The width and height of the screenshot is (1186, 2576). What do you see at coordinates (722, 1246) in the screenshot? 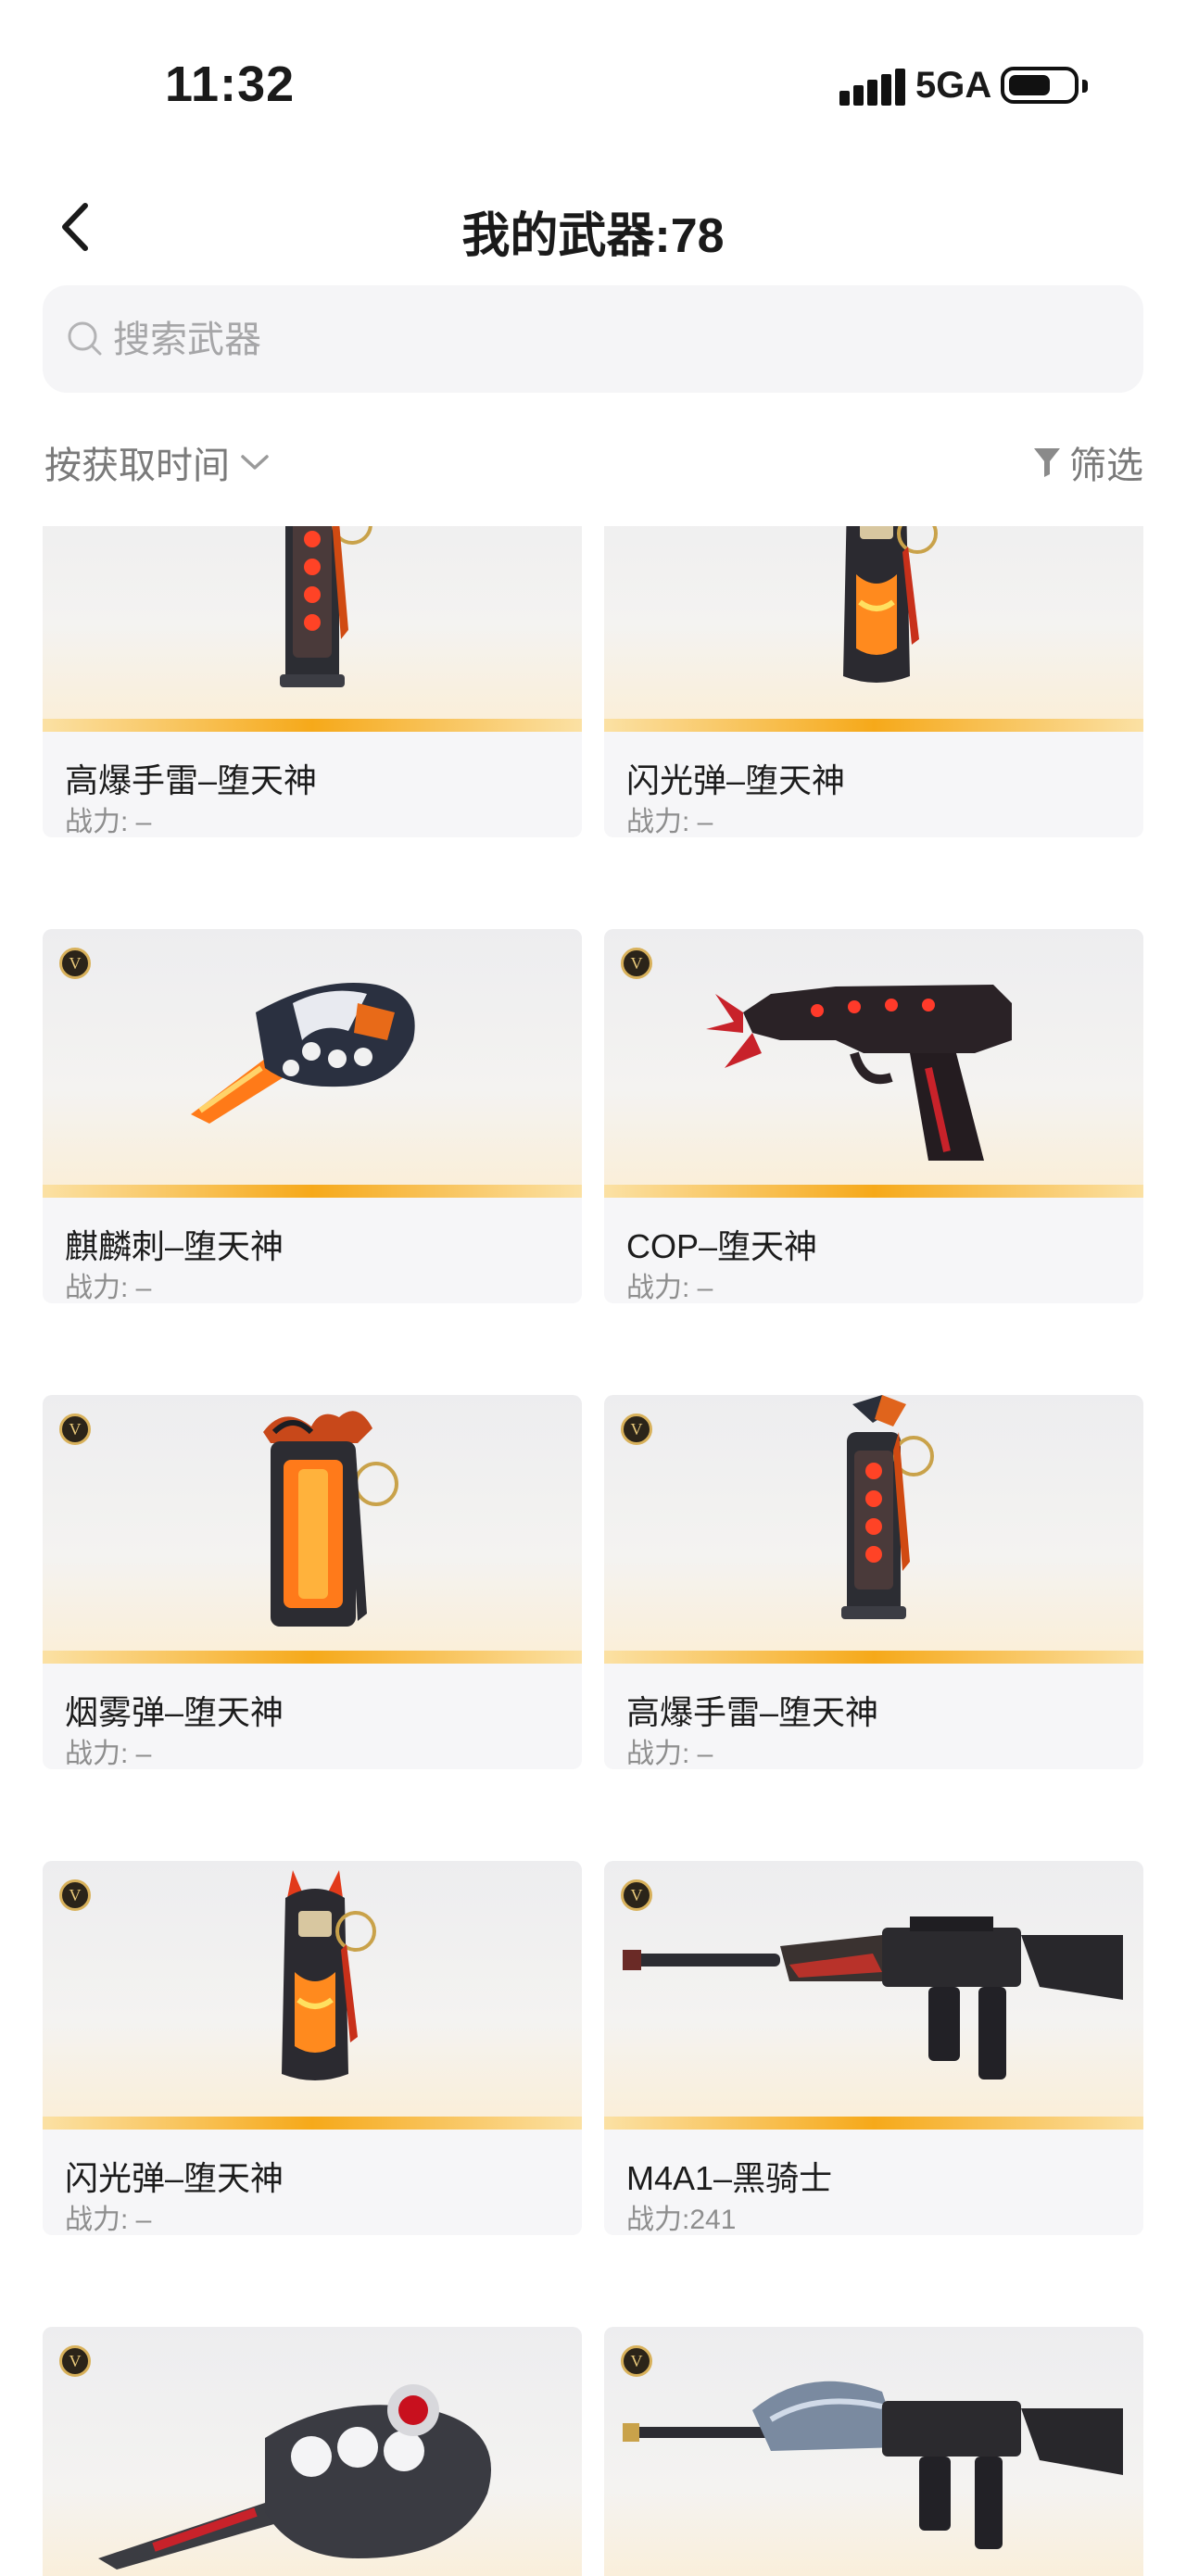
I see `weapon-name: COP–堕天神` at bounding box center [722, 1246].